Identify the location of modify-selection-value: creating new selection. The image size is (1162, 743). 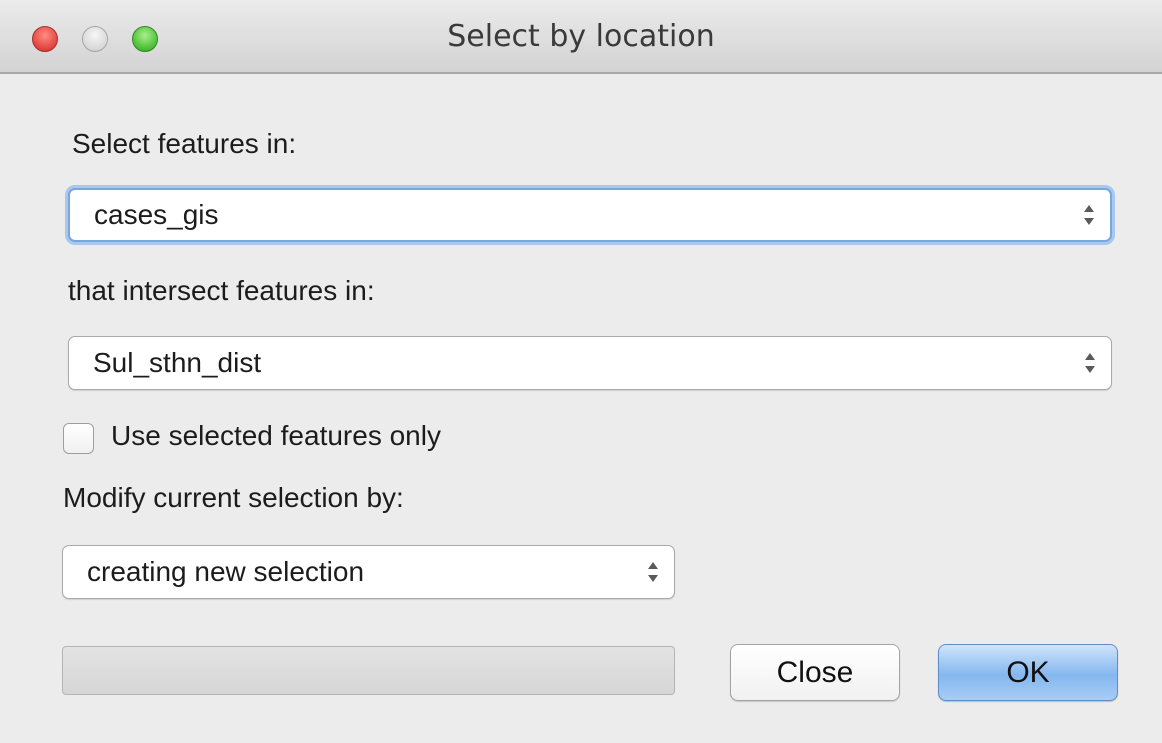
(226, 571).